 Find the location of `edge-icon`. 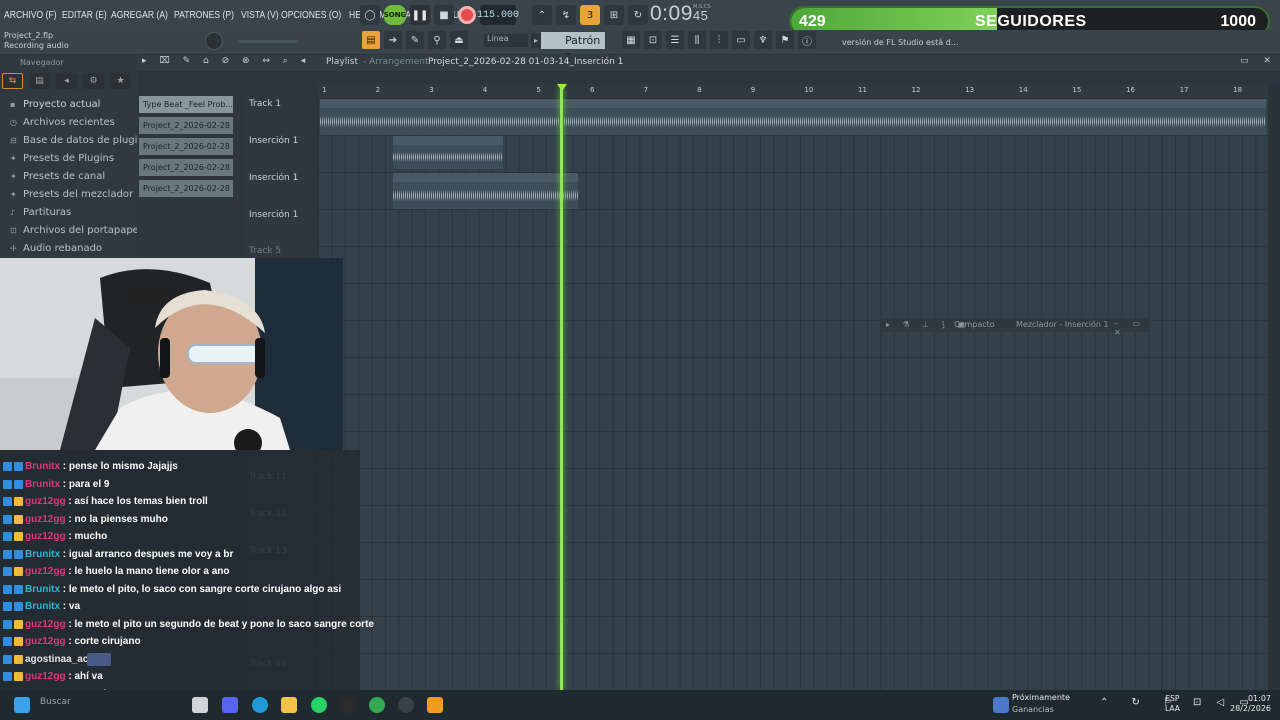

edge-icon is located at coordinates (260, 705).